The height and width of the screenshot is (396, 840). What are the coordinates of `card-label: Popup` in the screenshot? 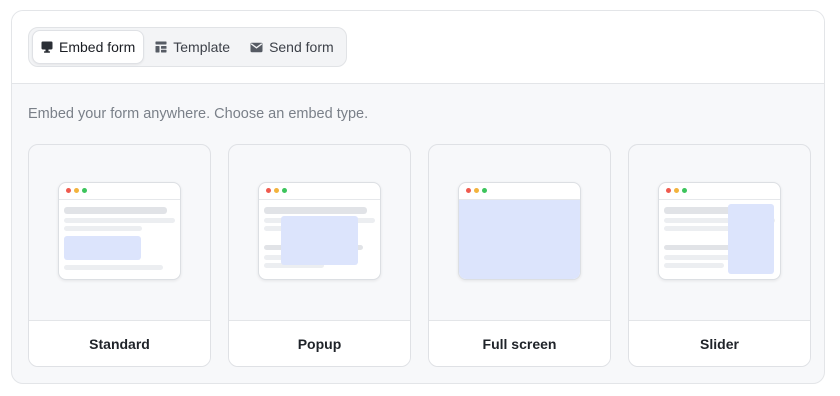 It's located at (319, 343).